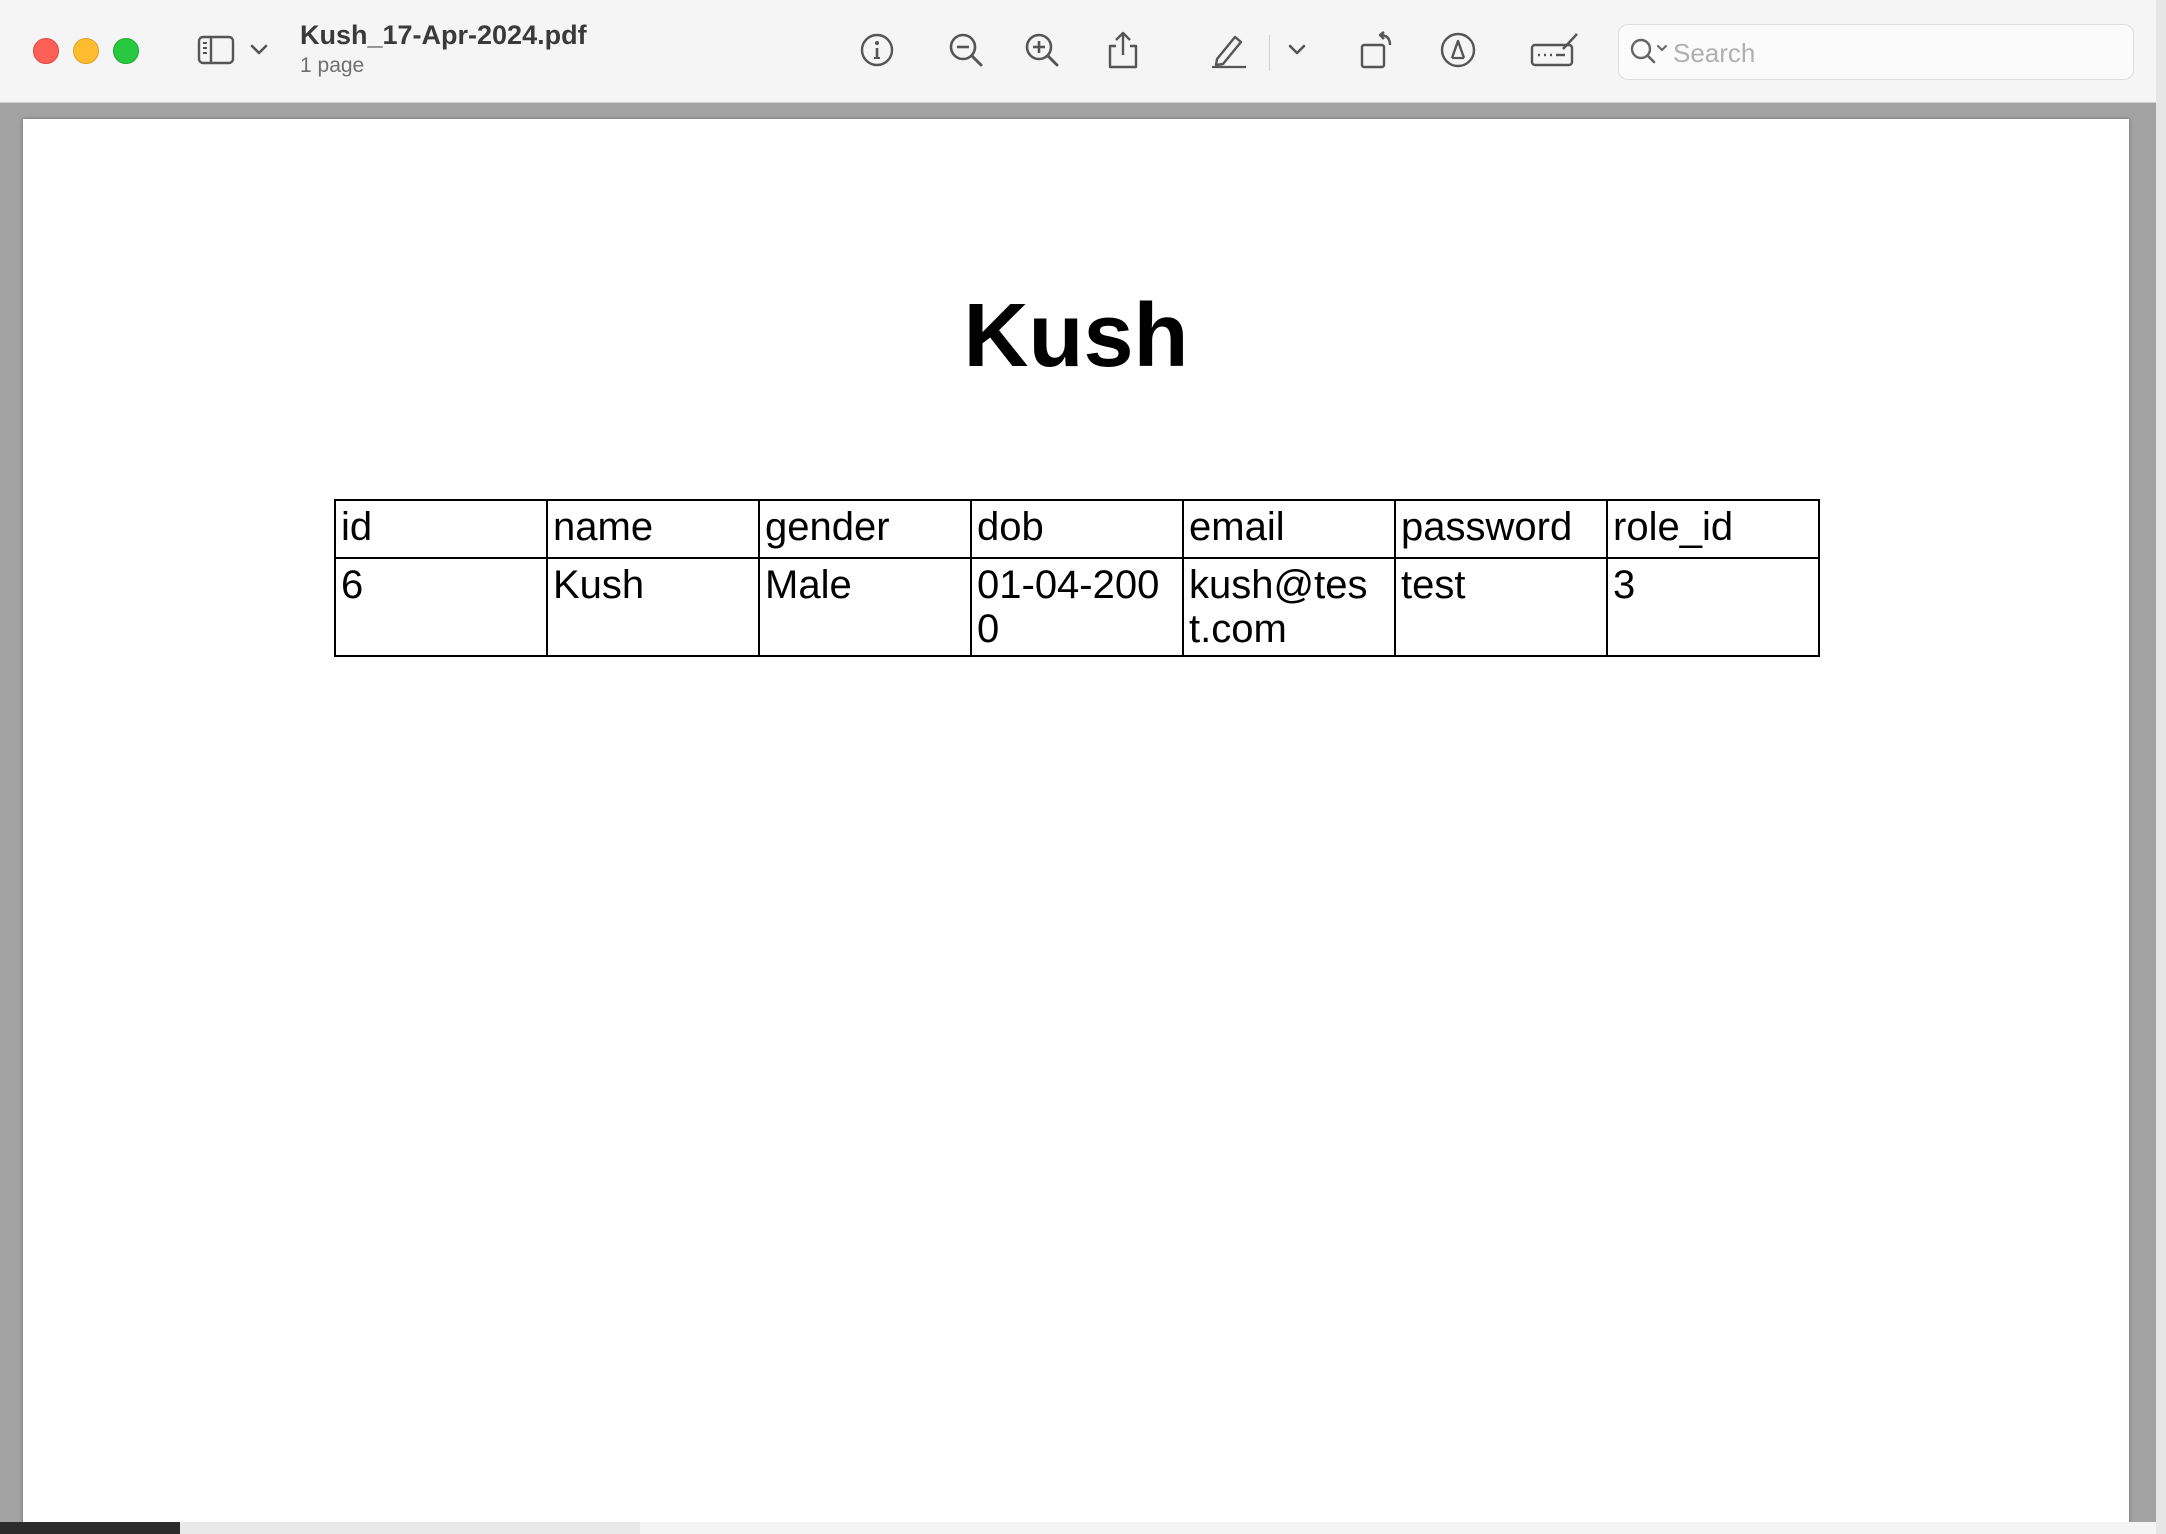  What do you see at coordinates (1713, 607) in the screenshot?
I see `table-cell: 3` at bounding box center [1713, 607].